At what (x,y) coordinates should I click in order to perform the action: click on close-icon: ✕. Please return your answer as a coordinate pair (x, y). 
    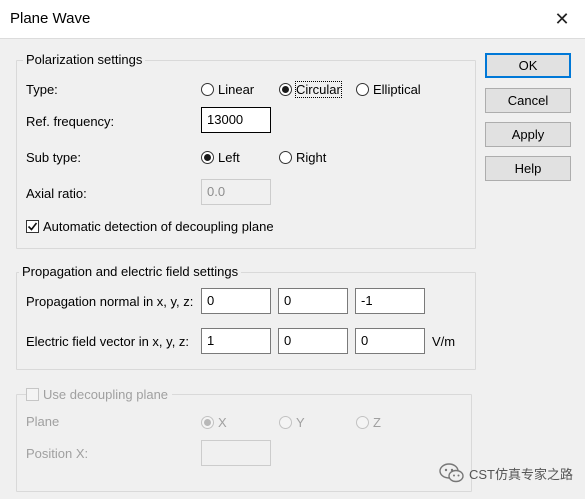
    Looking at the image, I should click on (562, 18).